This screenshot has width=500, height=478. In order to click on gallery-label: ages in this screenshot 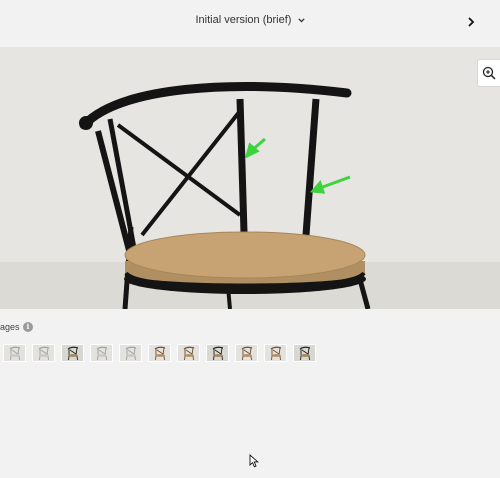, I will do `click(10, 327)`.